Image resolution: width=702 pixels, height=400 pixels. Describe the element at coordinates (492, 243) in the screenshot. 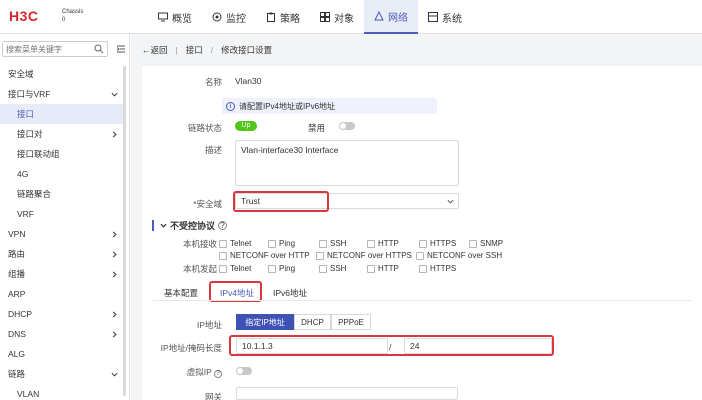

I see `checkbox-label: SNMP` at that location.